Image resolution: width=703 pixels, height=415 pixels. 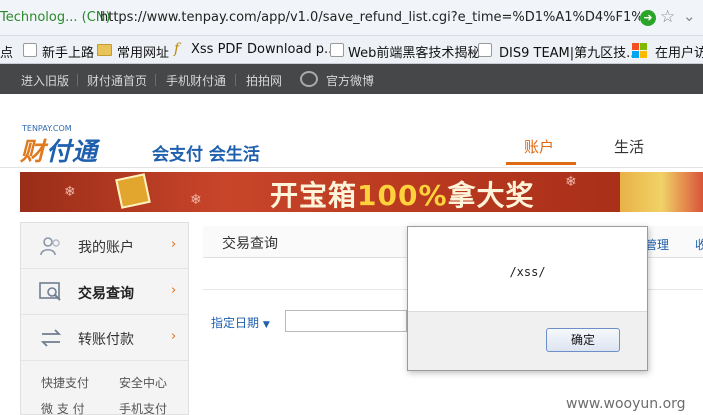 I want to click on banner-text-a: 开宝箱, so click(x=314, y=195).